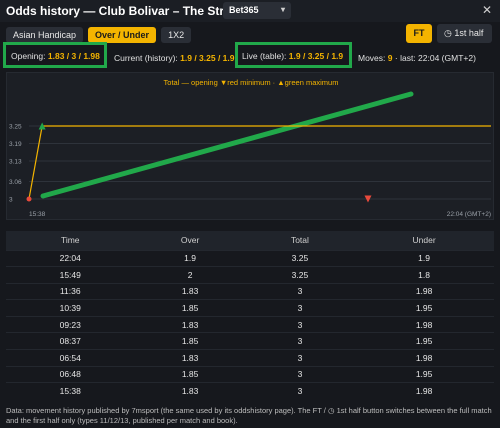  I want to click on cell-under: 1.9, so click(424, 258).